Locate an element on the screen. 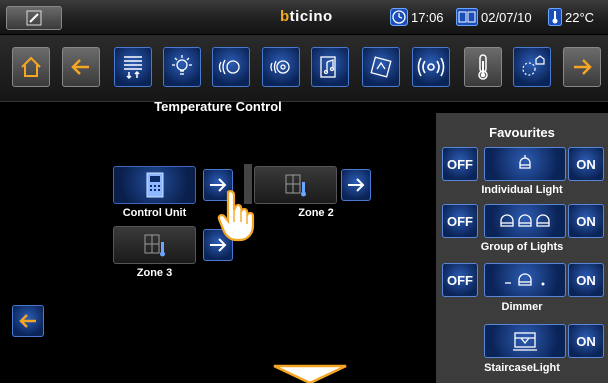 Image resolution: width=608 pixels, height=383 pixels. group-lights-label: Group of Lights is located at coordinates (522, 247).